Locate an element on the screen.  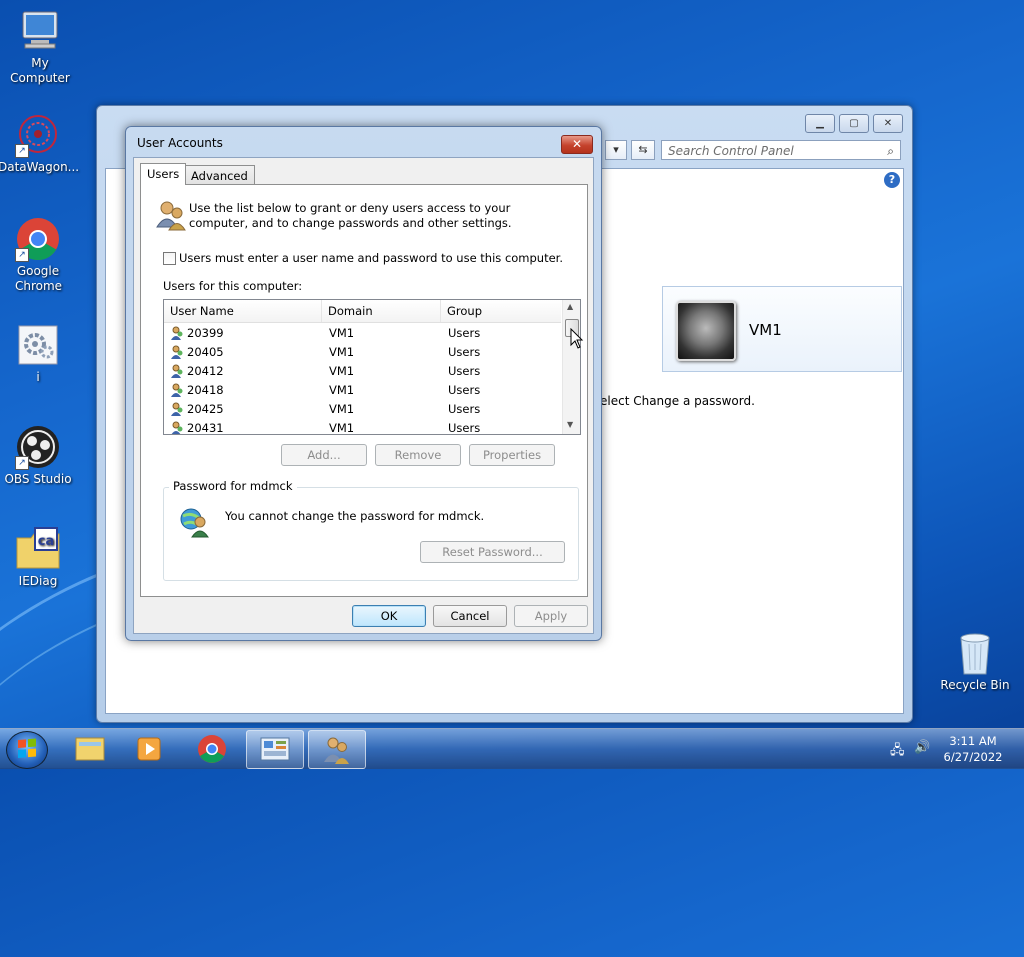
ok-button: OK is located at coordinates (389, 616).